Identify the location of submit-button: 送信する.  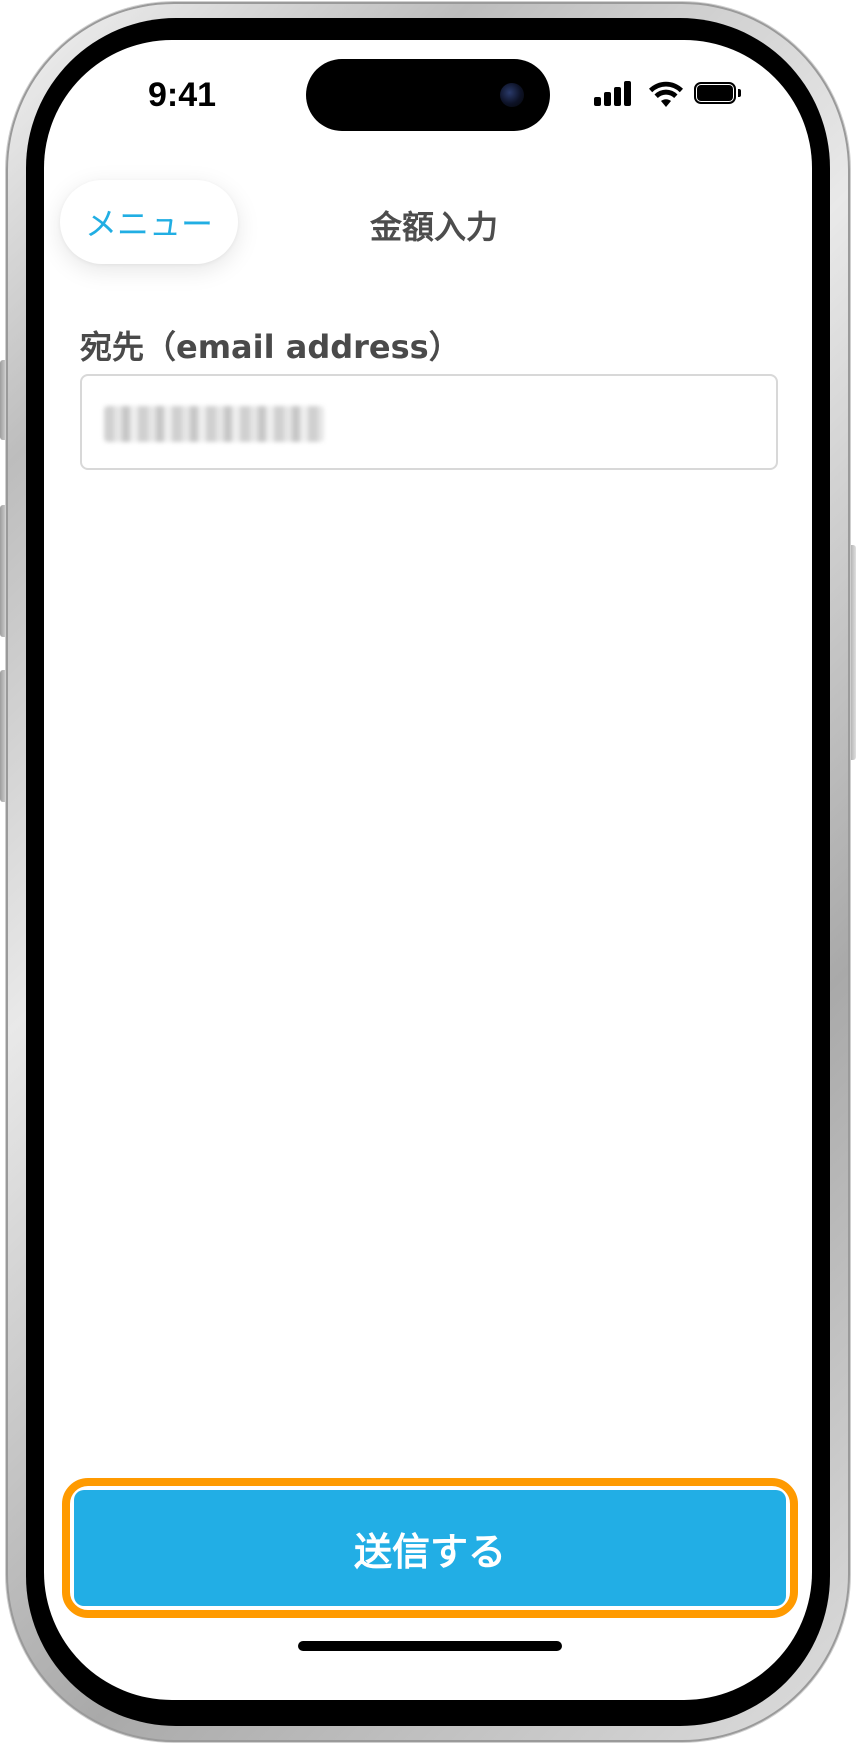
(430, 1548).